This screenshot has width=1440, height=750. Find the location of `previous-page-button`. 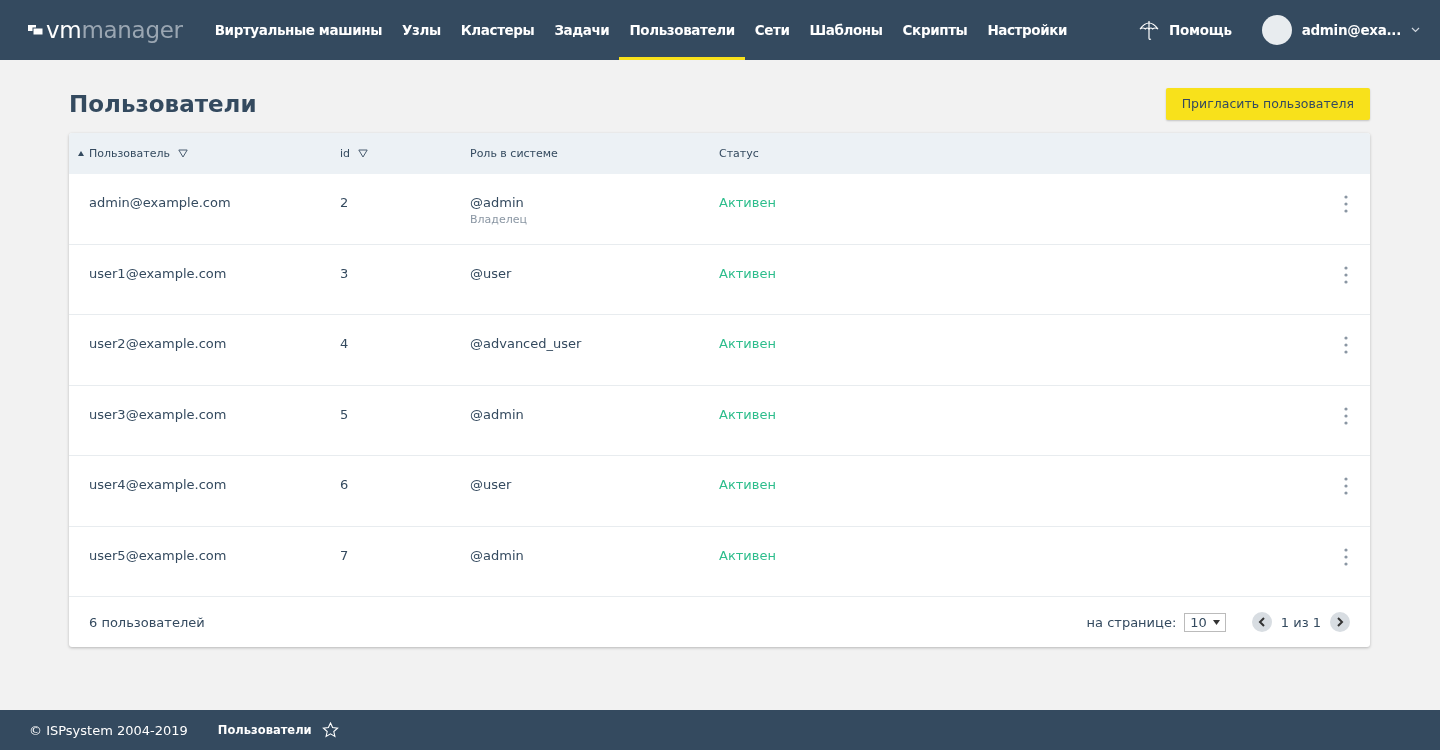

previous-page-button is located at coordinates (1261, 622).